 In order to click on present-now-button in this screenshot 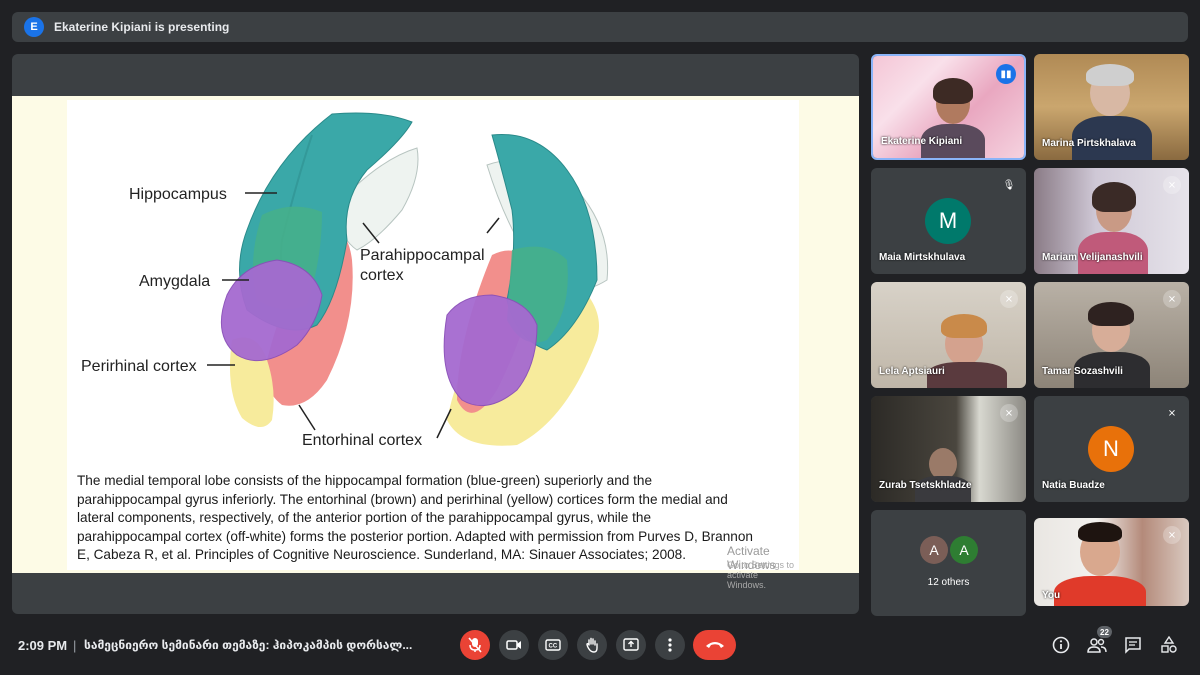, I will do `click(631, 645)`.